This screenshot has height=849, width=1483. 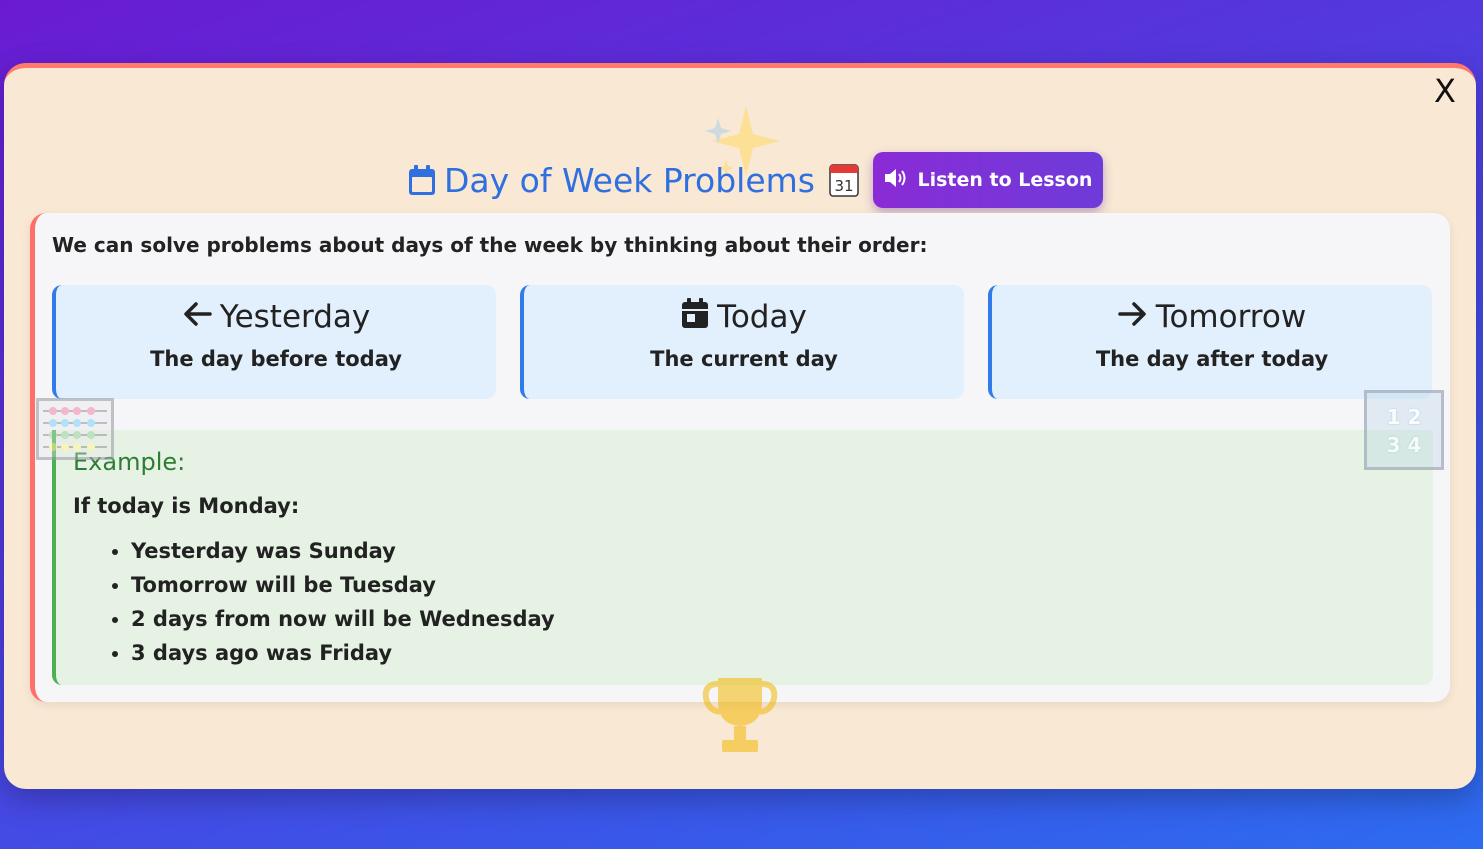 I want to click on trophy-icon, so click(x=740, y=715).